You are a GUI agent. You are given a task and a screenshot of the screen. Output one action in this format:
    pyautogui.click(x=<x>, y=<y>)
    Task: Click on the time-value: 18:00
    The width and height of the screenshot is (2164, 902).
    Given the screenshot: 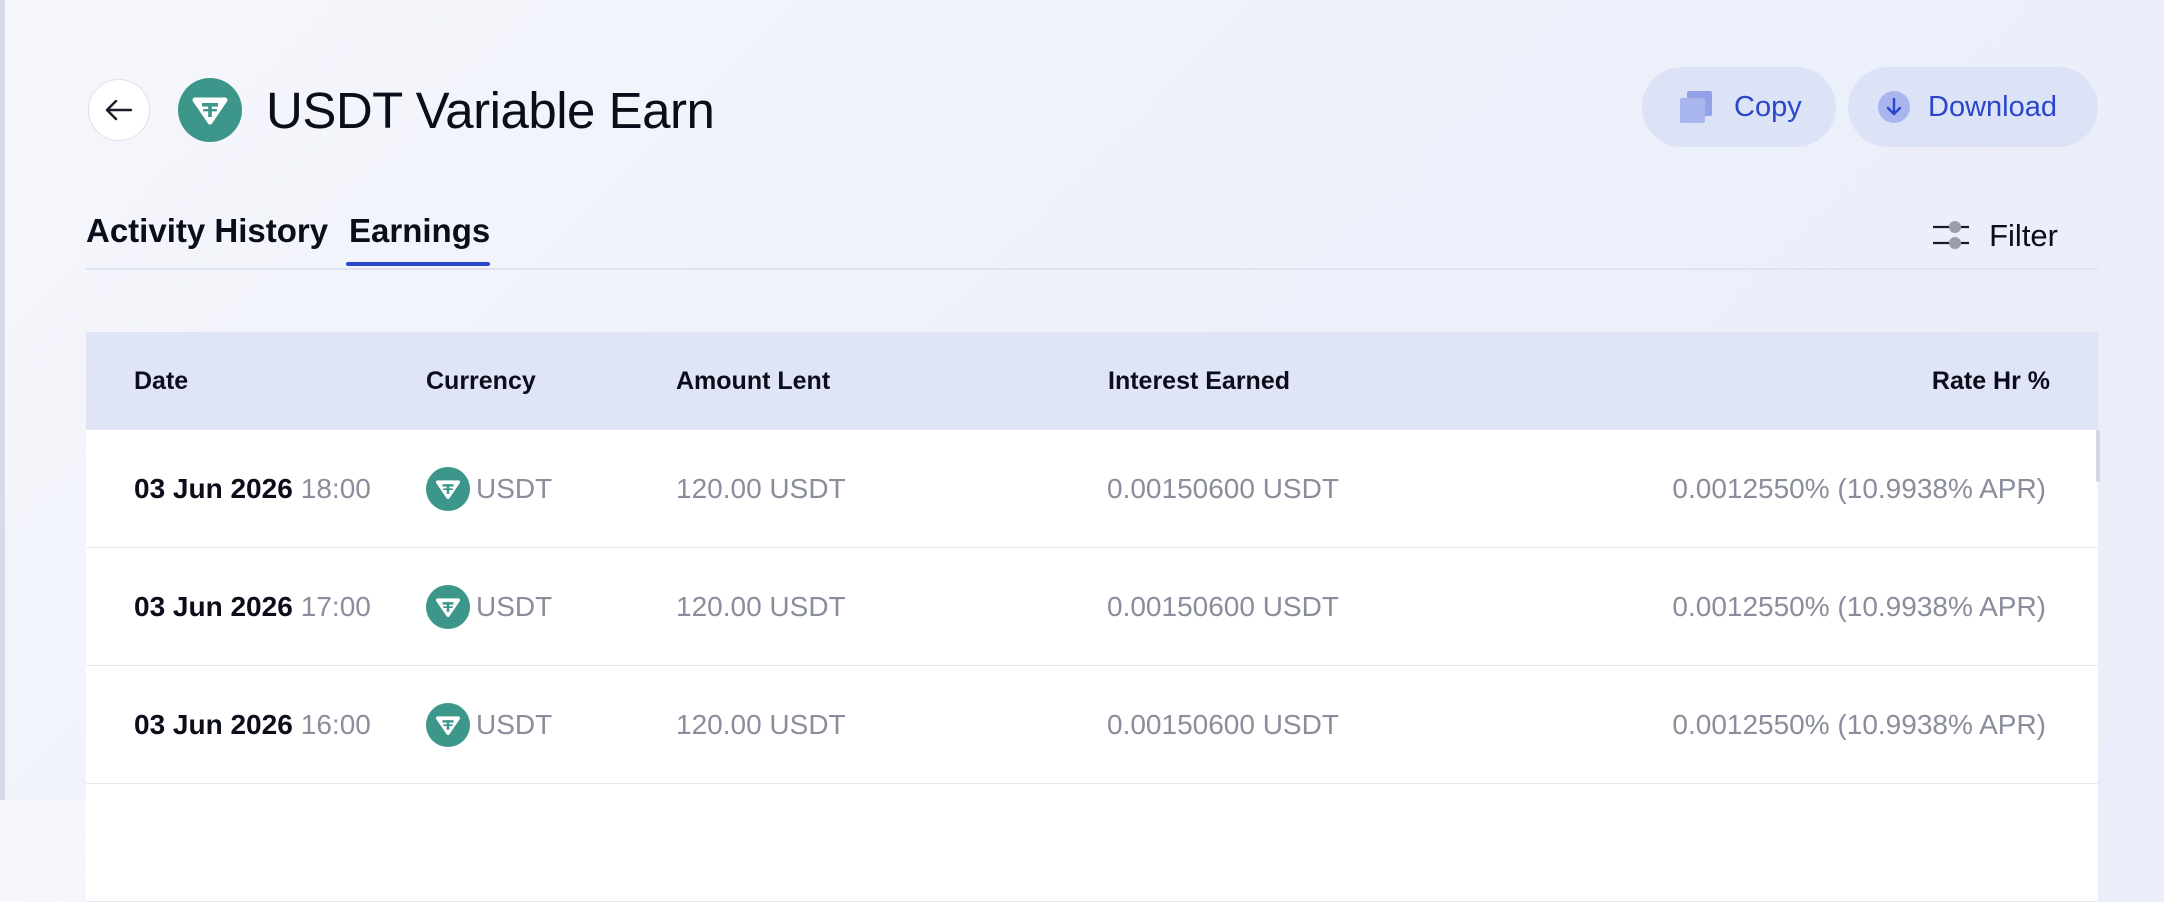 What is the action you would take?
    pyautogui.click(x=335, y=488)
    